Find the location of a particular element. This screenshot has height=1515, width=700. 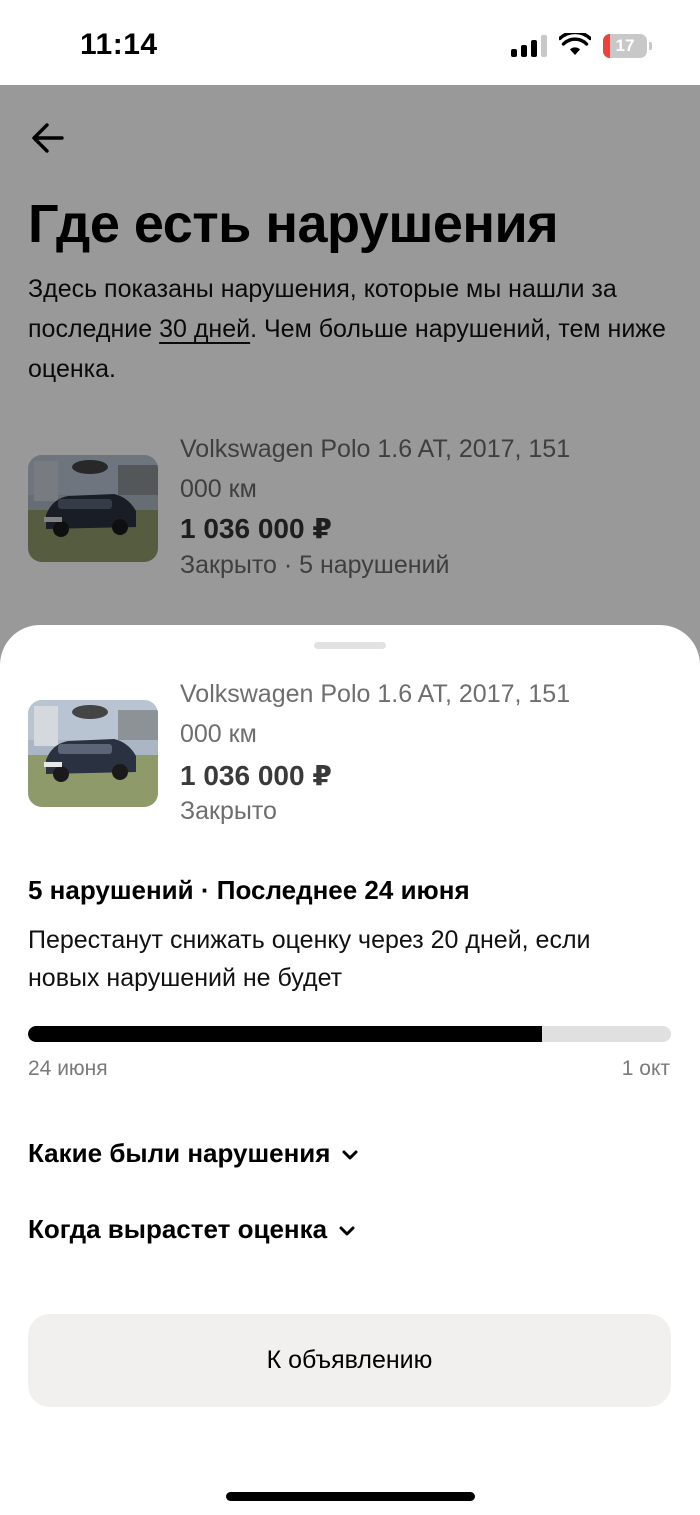

sheet-listing-status: Закрыто is located at coordinates (228, 811).